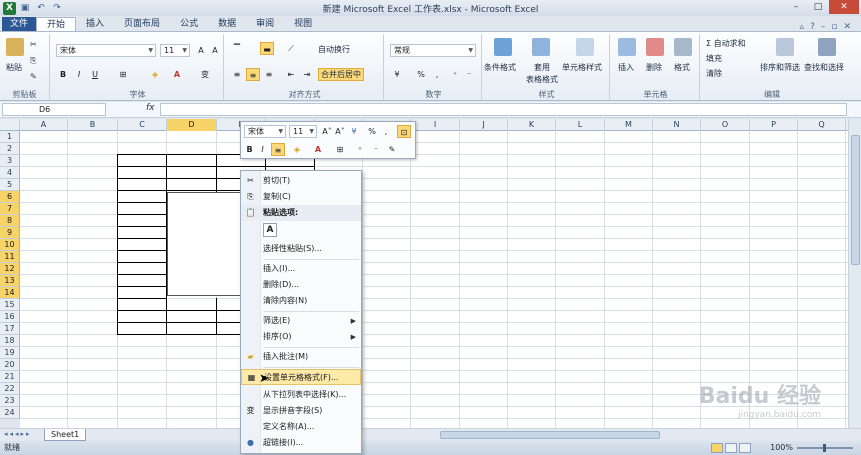 This screenshot has width=861, height=455. Describe the element at coordinates (291, 48) in the screenshot. I see `orientation-icon: ⟋` at that location.